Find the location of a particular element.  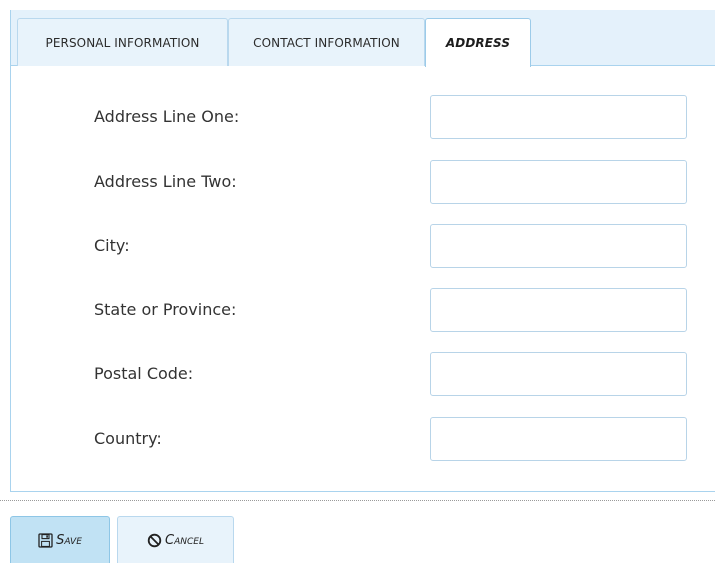

tab-contact-information: CONTACT INFORMATION is located at coordinates (326, 42).